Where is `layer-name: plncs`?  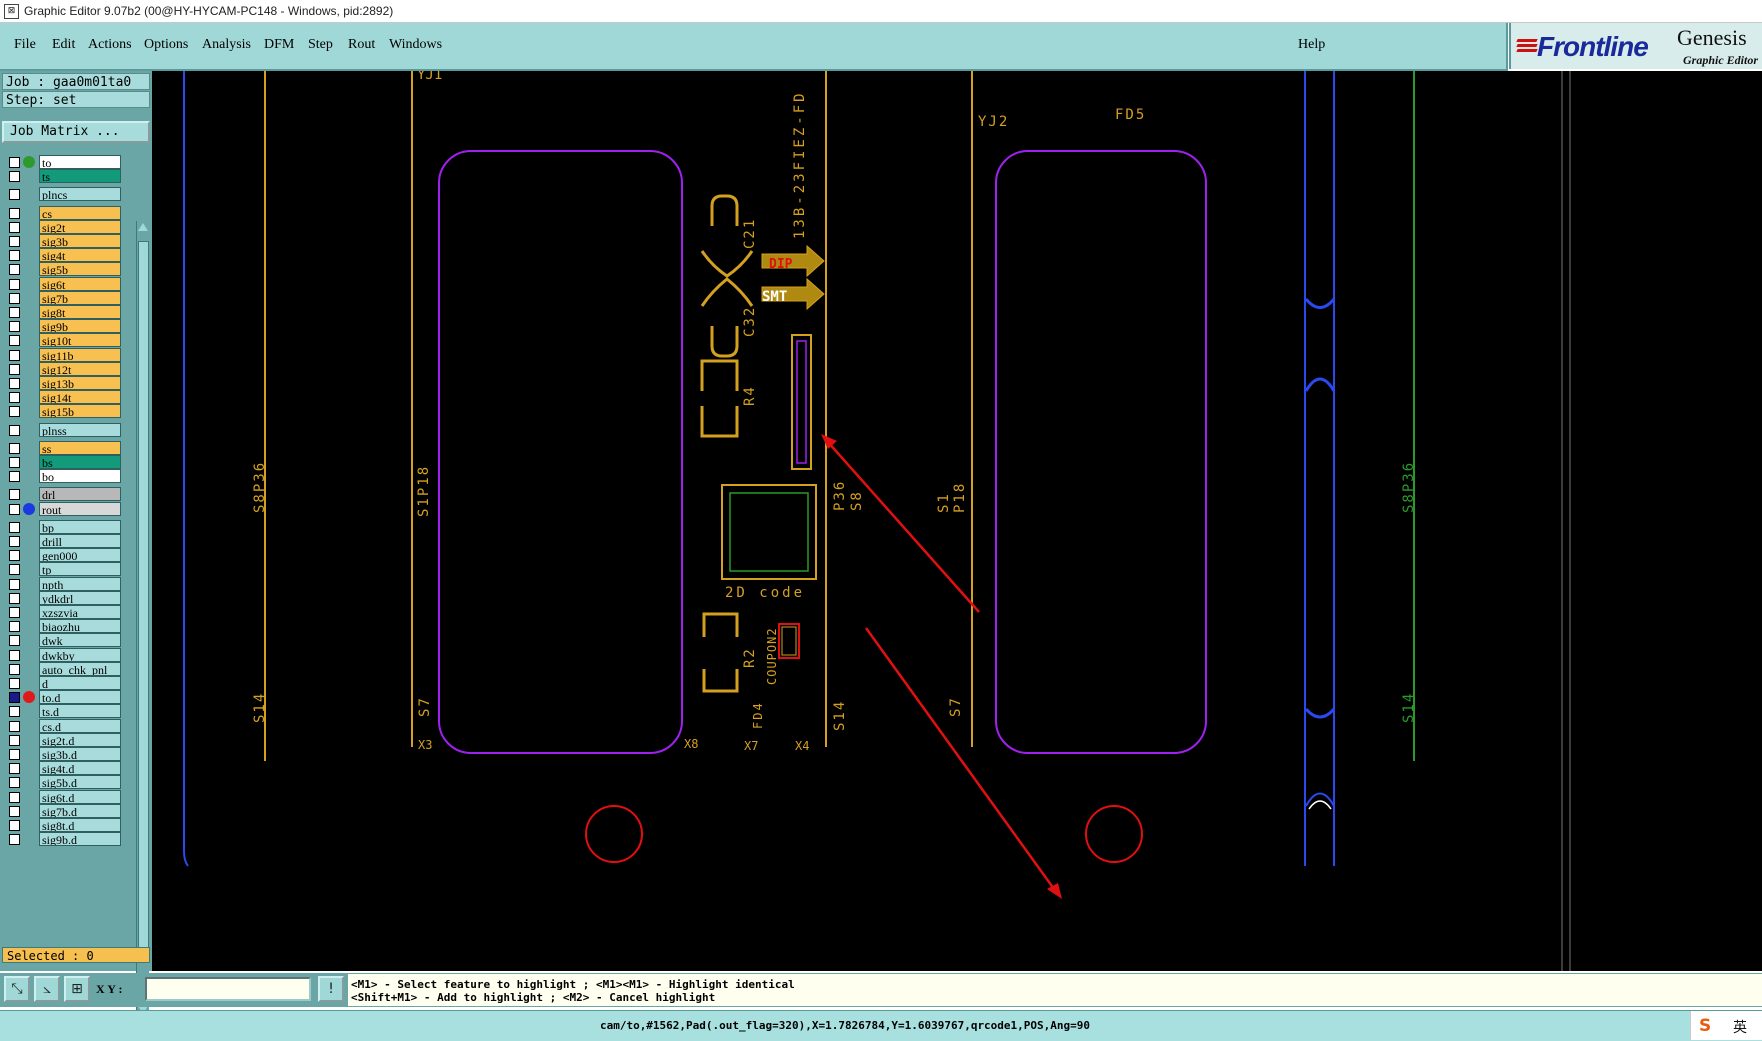
layer-name: plncs is located at coordinates (80, 194).